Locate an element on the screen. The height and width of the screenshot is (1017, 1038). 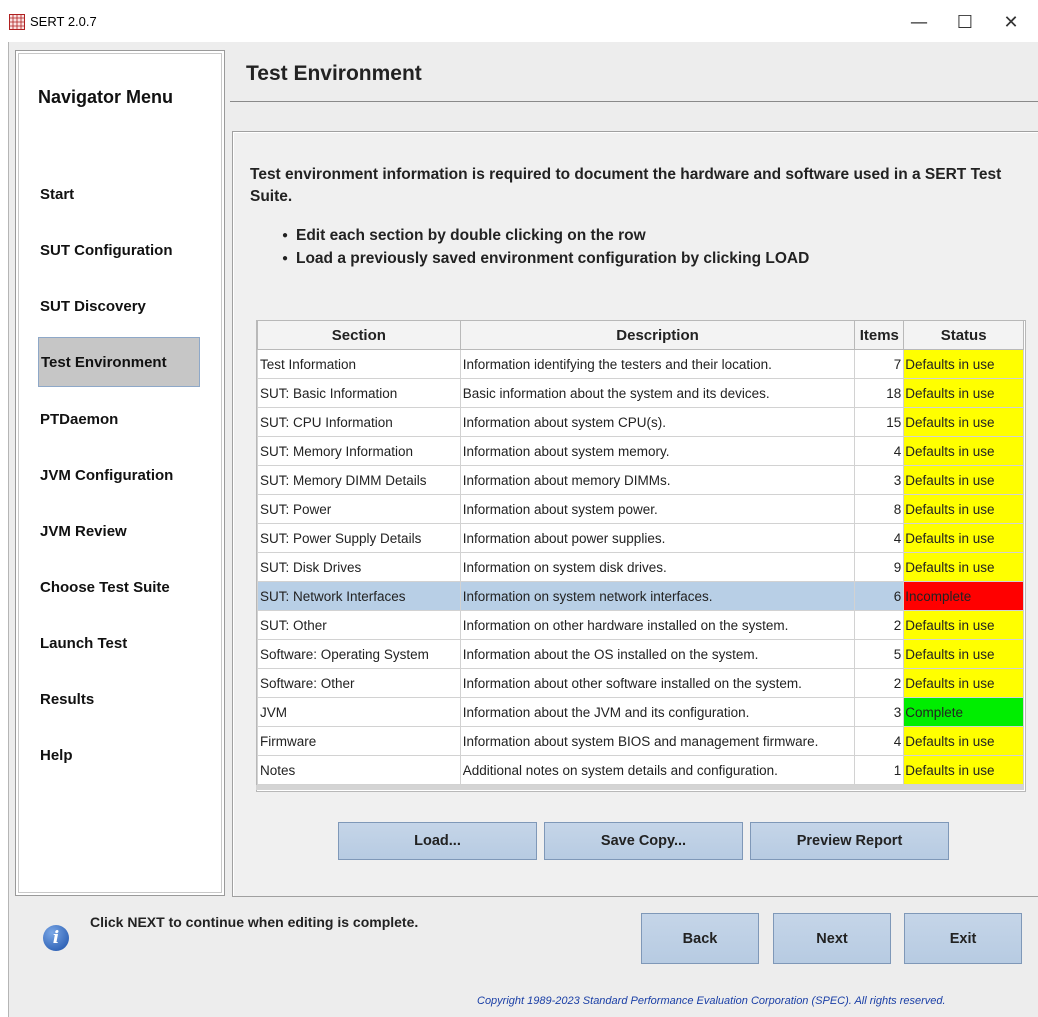
cell-items: 9 is located at coordinates (879, 567).